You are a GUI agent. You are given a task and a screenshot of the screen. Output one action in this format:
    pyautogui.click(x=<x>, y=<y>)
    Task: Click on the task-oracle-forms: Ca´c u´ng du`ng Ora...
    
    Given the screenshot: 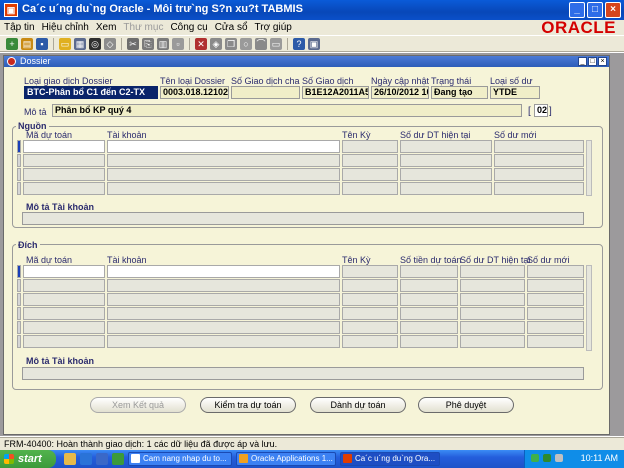 What is the action you would take?
    pyautogui.click(x=390, y=459)
    